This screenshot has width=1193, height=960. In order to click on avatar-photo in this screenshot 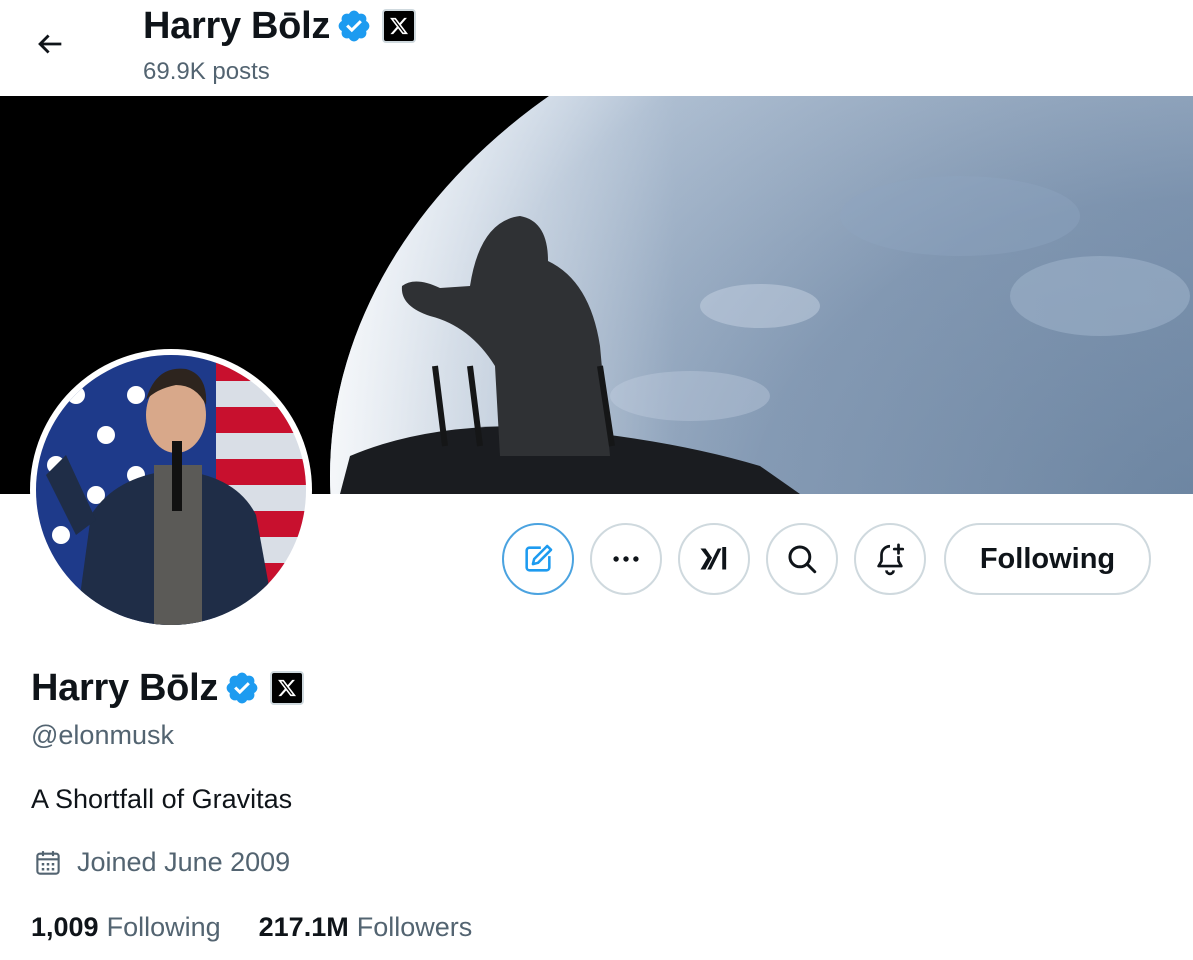, I will do `click(171, 490)`.